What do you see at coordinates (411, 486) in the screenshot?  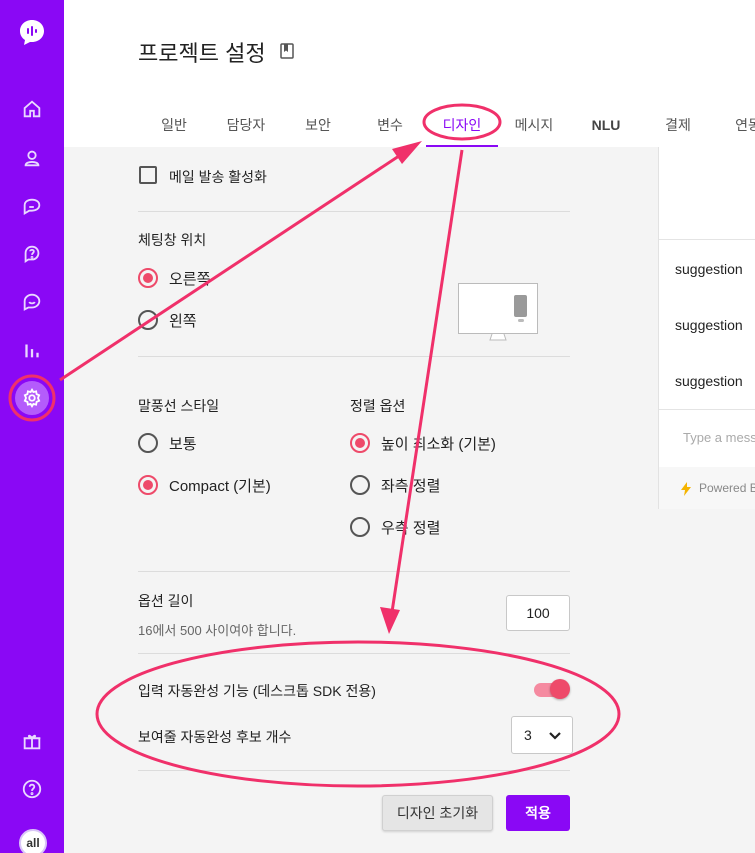 I see `radio-align-left-label: 좌측 정렬` at bounding box center [411, 486].